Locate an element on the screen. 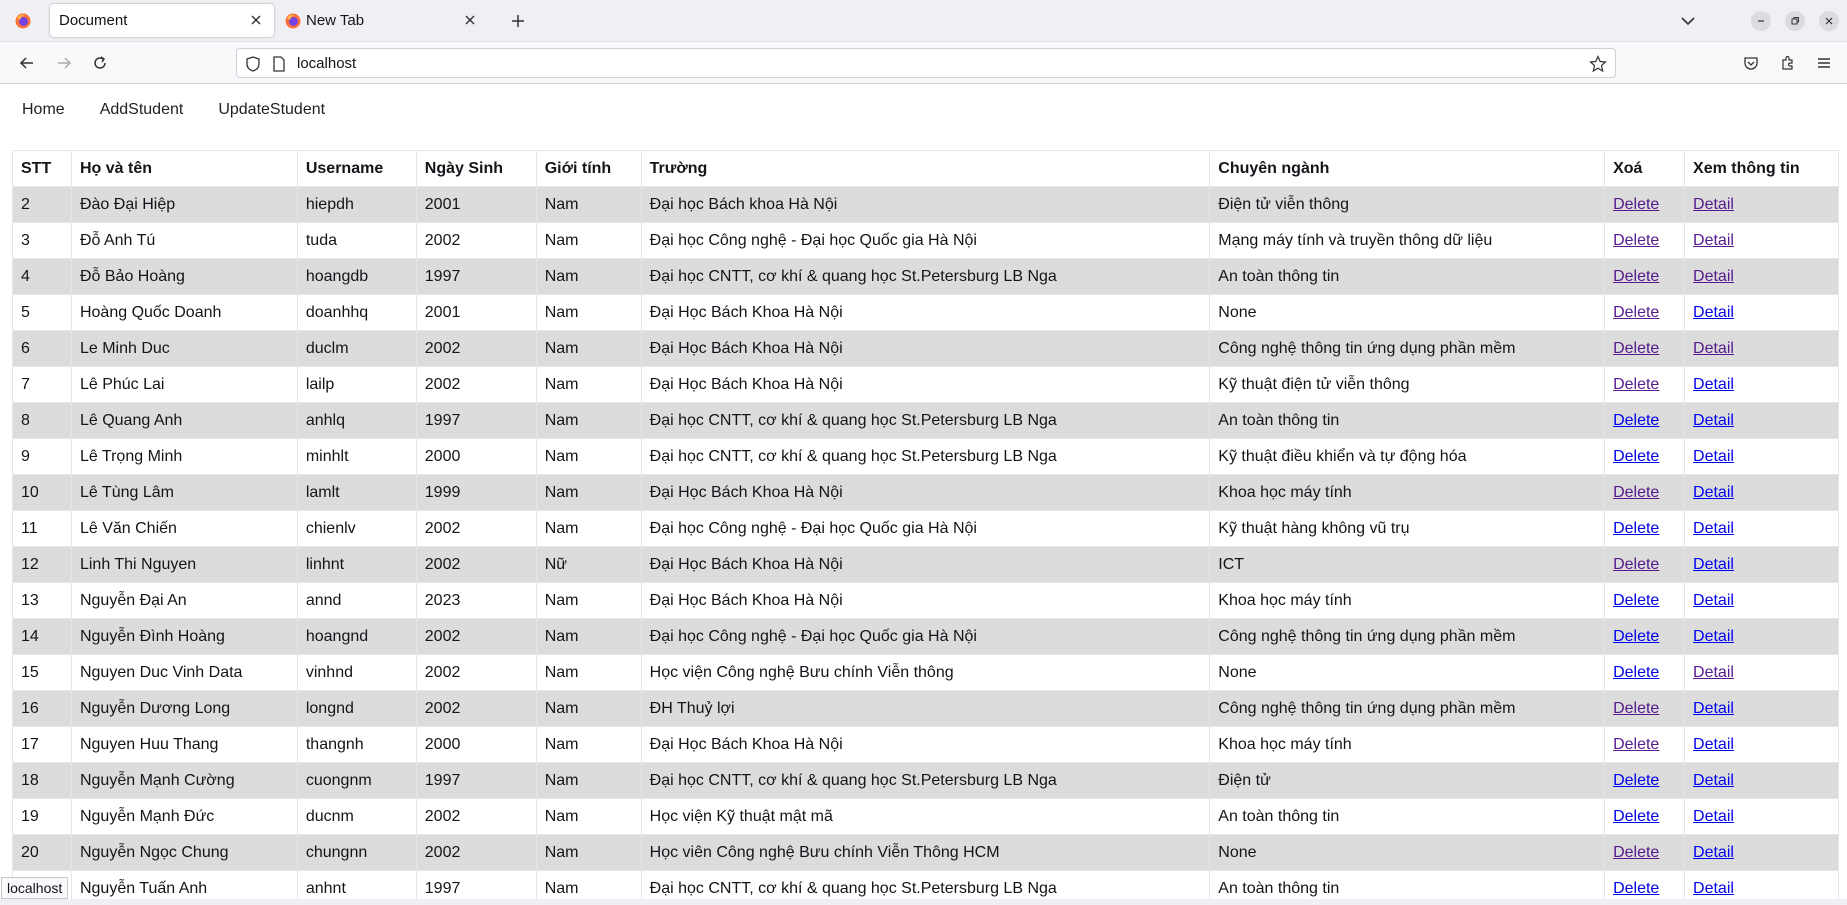  chevron-down-icon is located at coordinates (1688, 21).